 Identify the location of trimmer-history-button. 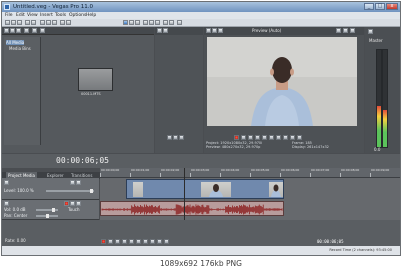
(159, 30).